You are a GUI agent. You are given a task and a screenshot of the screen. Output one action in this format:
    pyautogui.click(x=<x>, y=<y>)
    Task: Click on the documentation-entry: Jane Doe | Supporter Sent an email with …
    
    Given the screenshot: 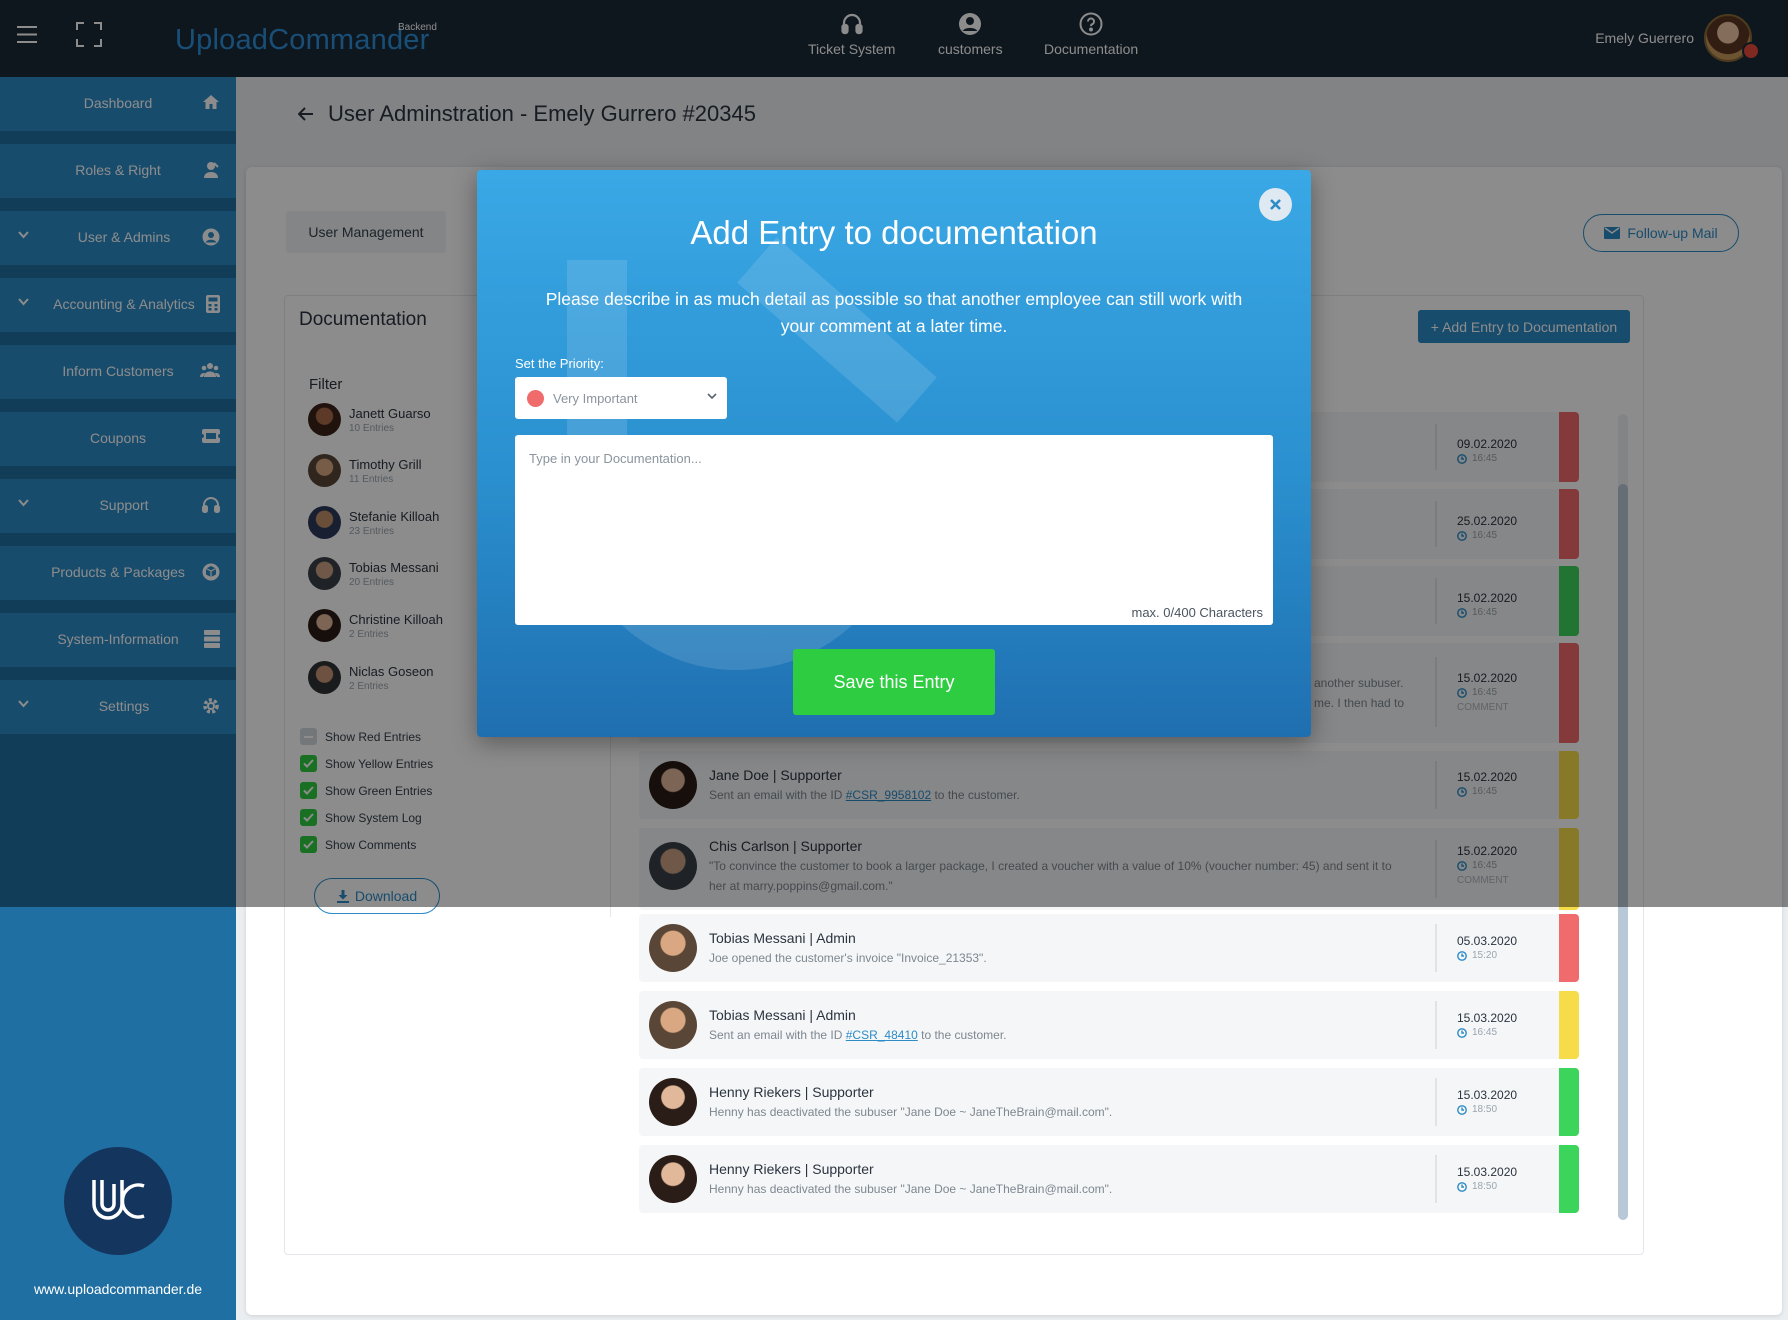 What is the action you would take?
    pyautogui.click(x=1109, y=785)
    